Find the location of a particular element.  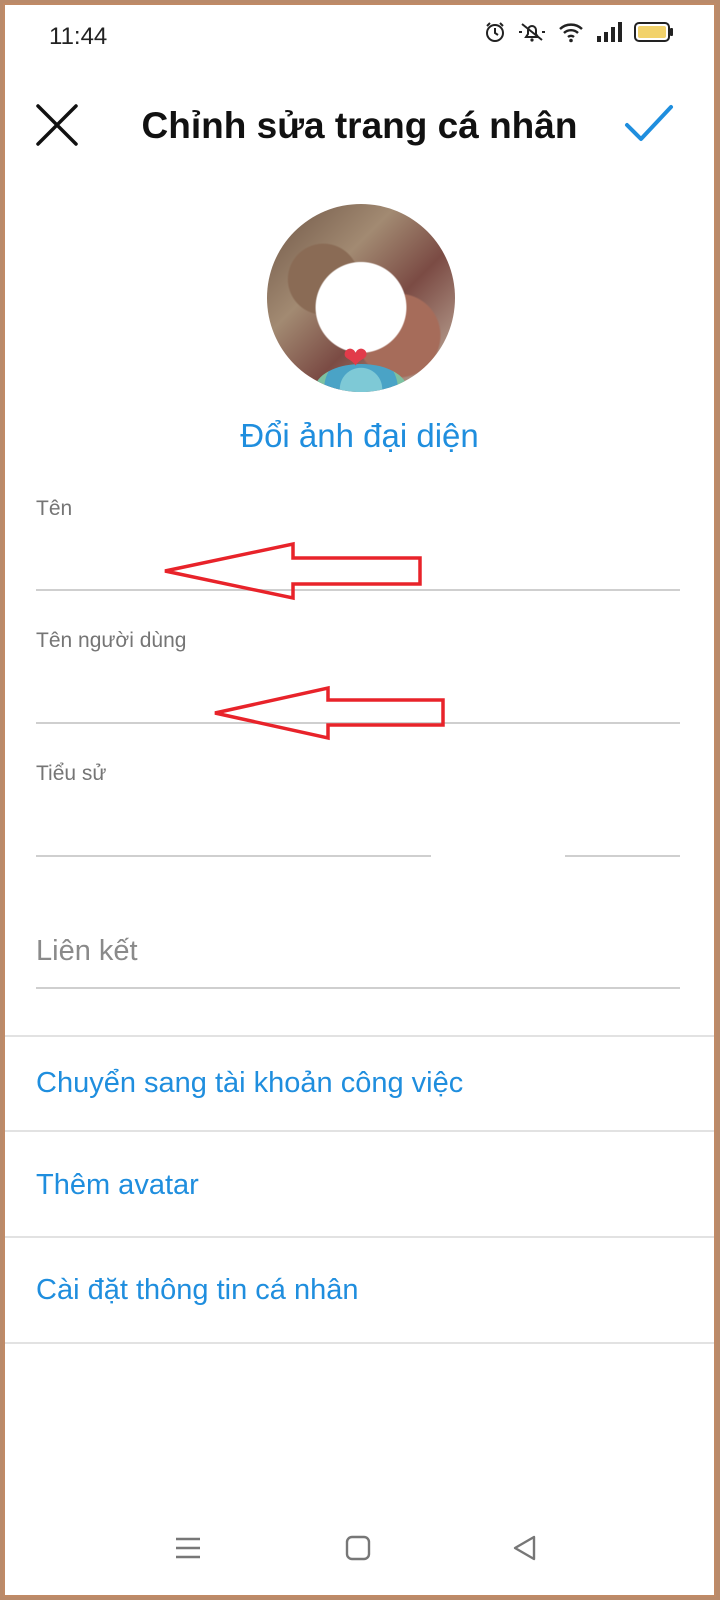

section-divider is located at coordinates (359, 1036).